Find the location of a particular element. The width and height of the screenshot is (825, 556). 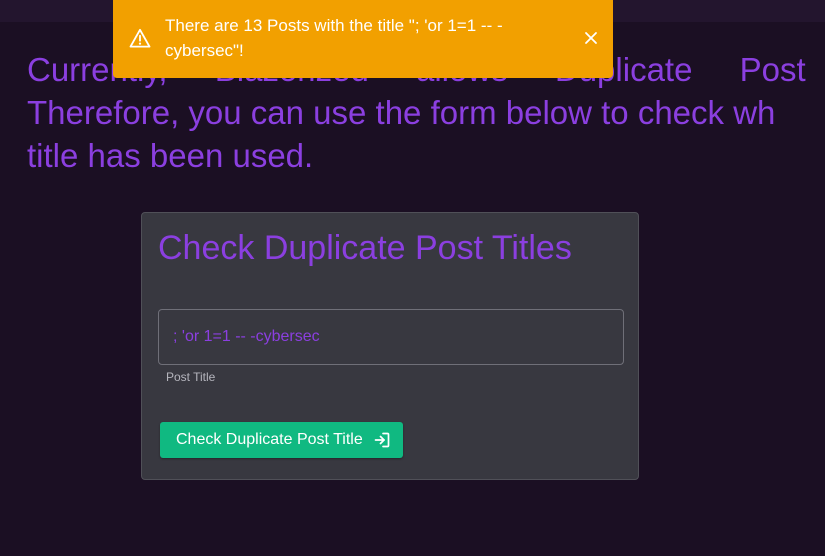

close-icon is located at coordinates (591, 38).